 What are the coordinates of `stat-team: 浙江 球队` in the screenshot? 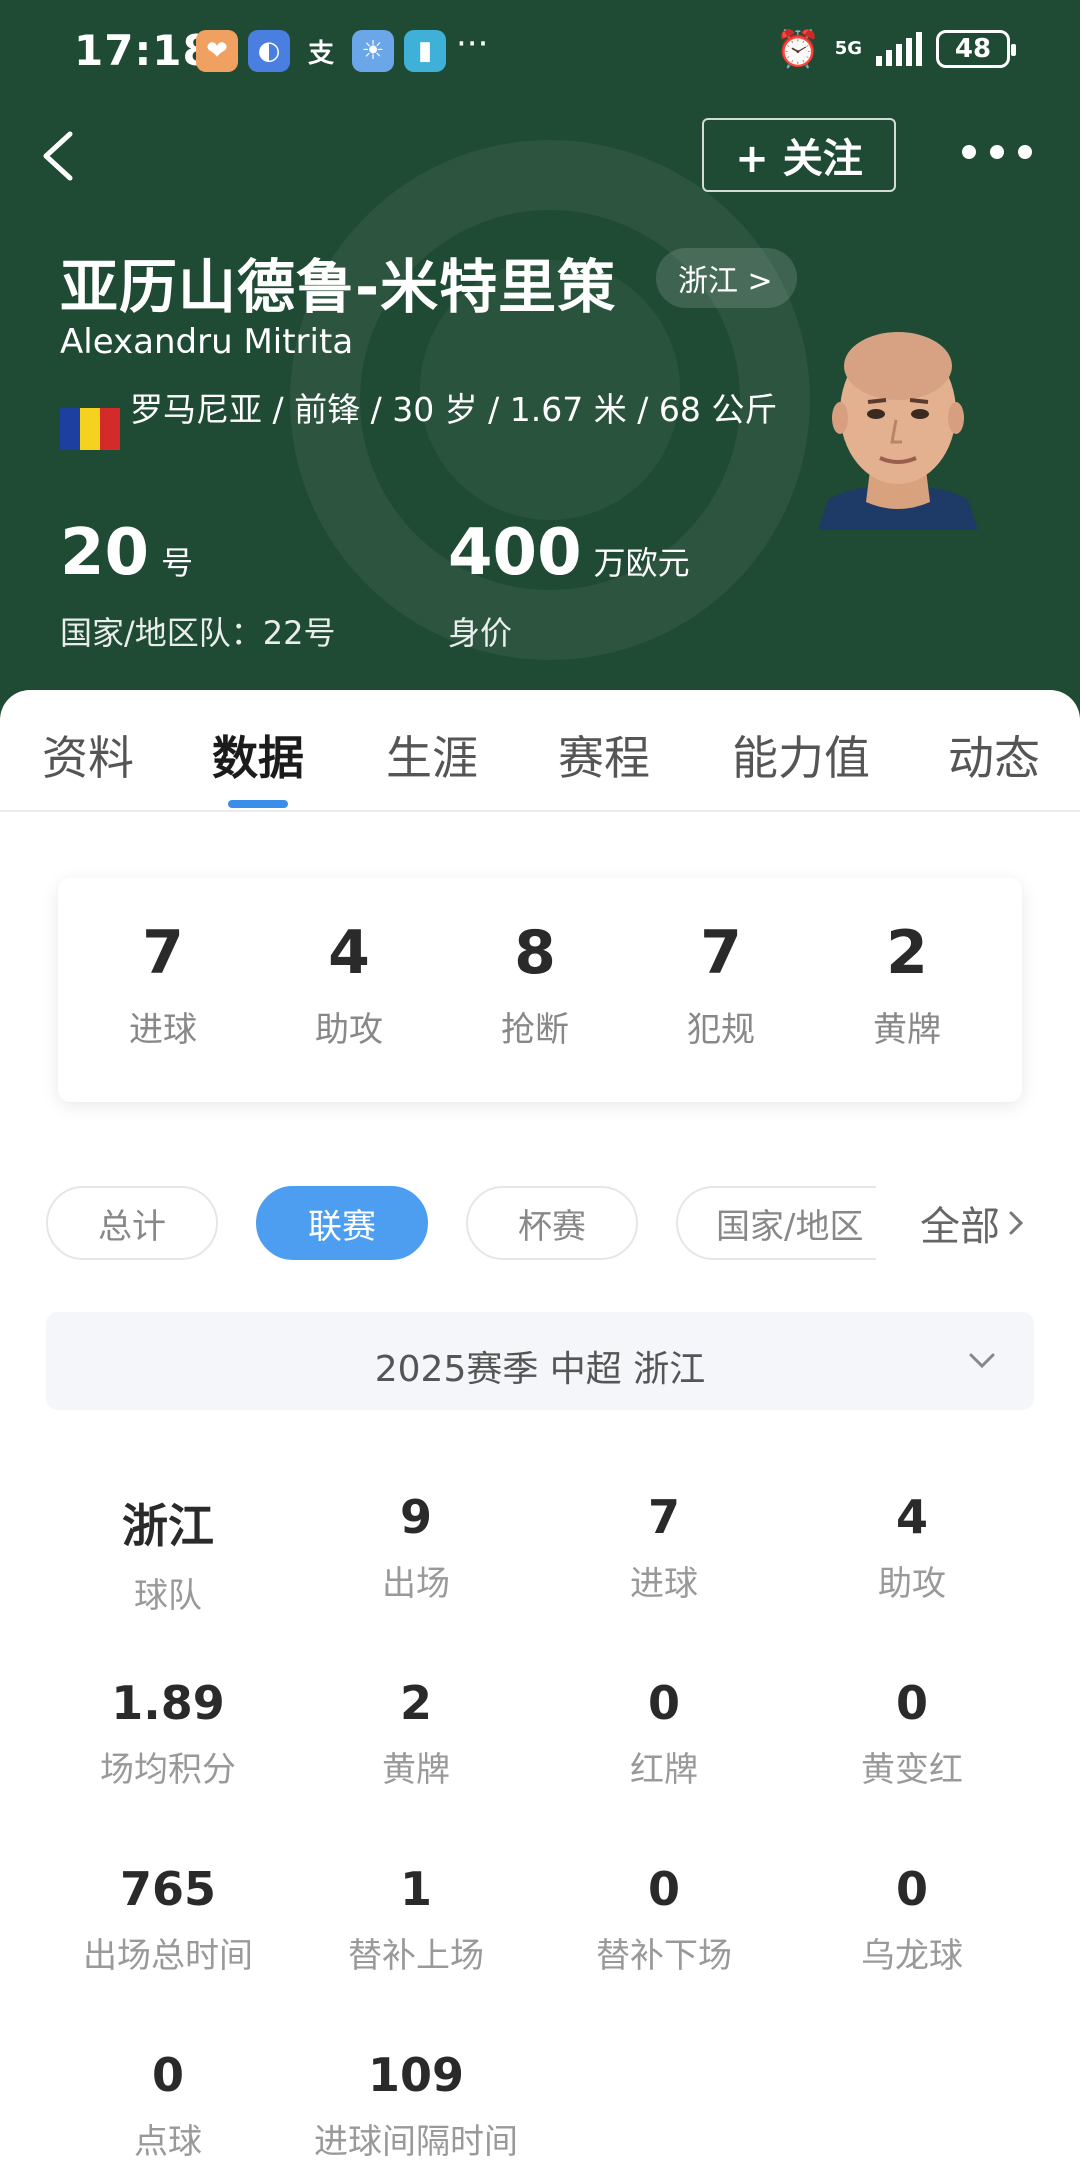 It's located at (168, 1553).